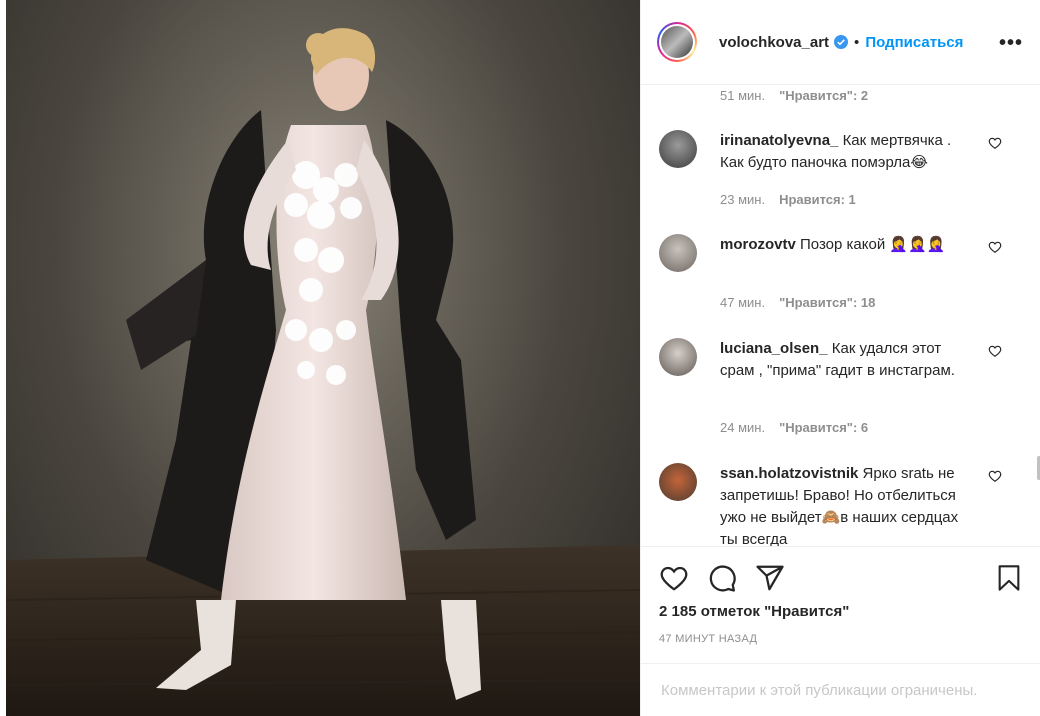 Image resolution: width=1040 pixels, height=716 pixels. I want to click on bookmark-icon, so click(1009, 580).